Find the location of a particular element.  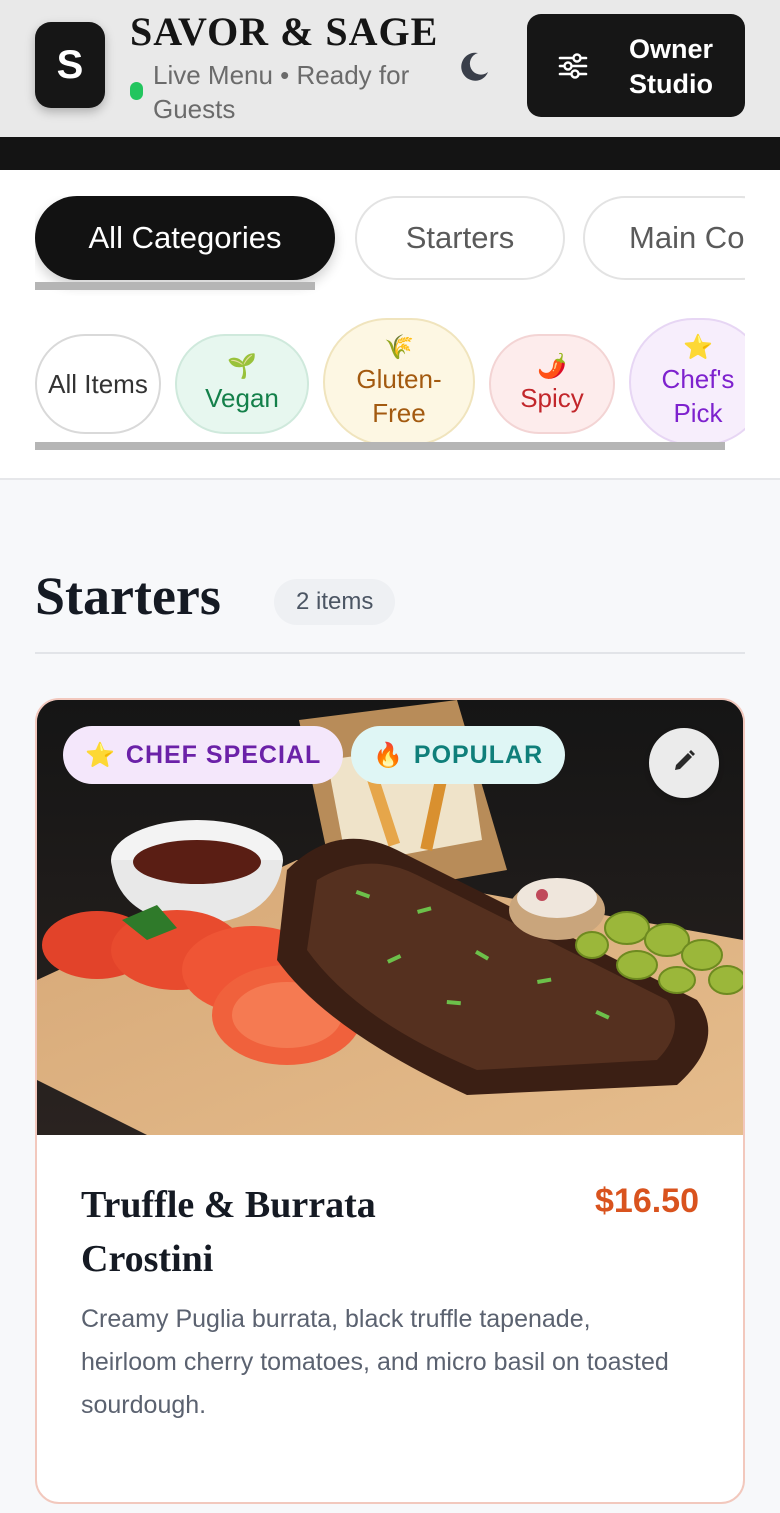

diet-filter-all-items: All Items is located at coordinates (98, 384).